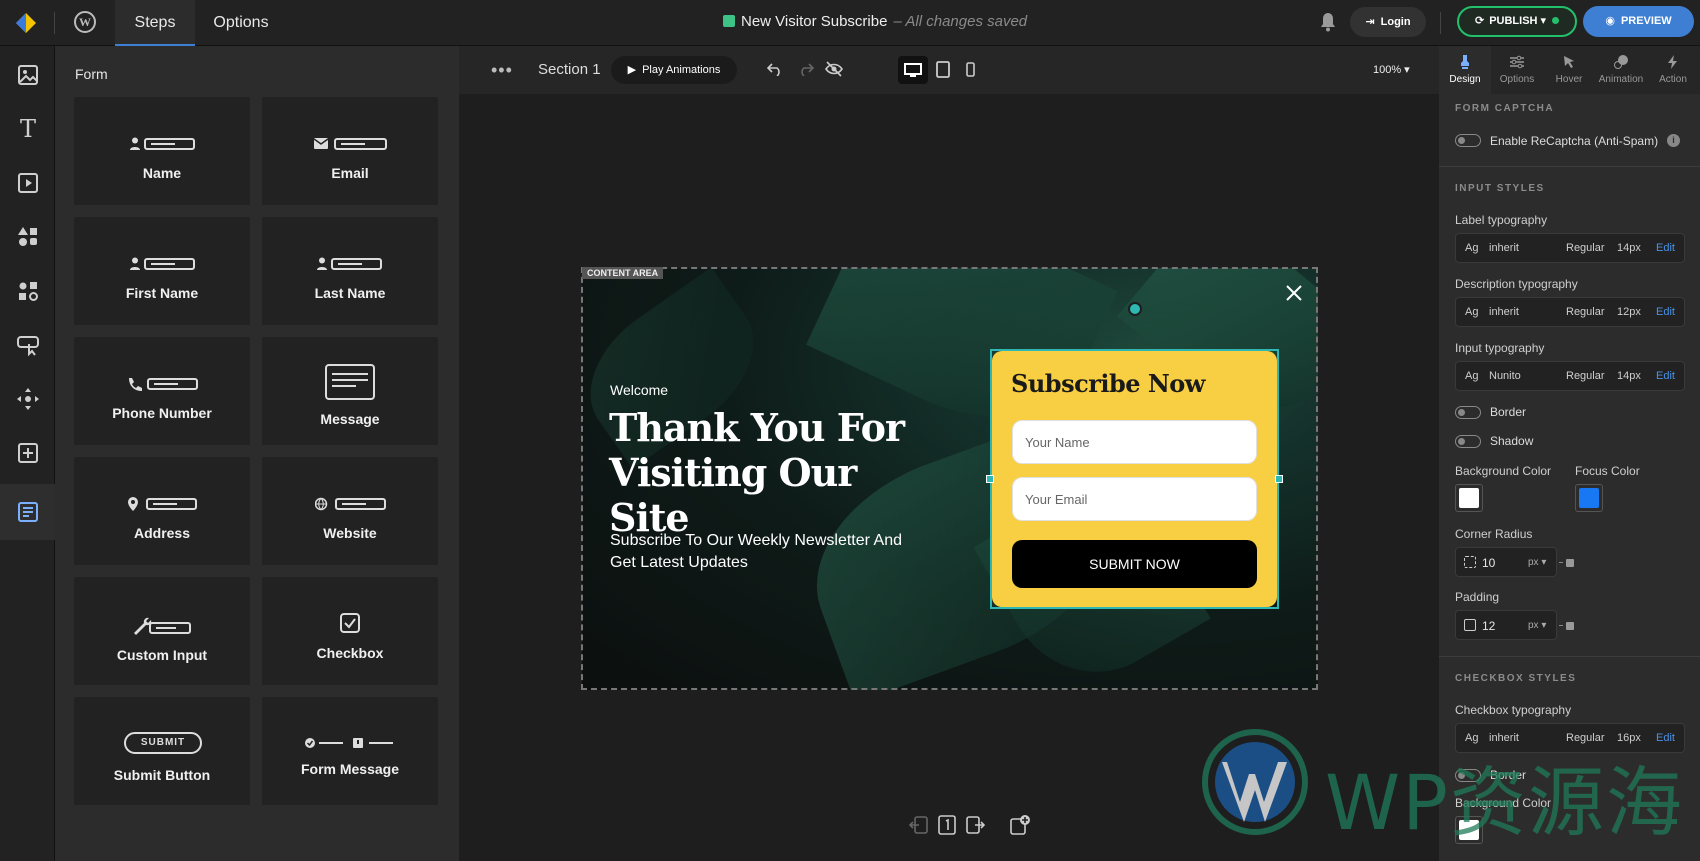  What do you see at coordinates (28, 291) in the screenshot?
I see `elements-icon` at bounding box center [28, 291].